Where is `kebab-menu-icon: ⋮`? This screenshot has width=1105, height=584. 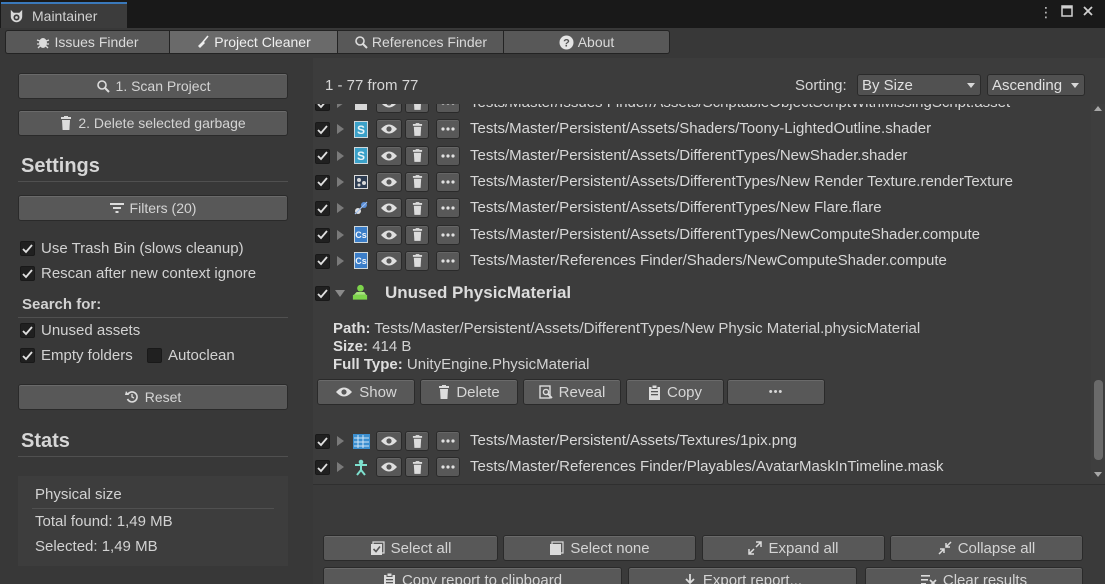
kebab-menu-icon: ⋮ is located at coordinates (1046, 12).